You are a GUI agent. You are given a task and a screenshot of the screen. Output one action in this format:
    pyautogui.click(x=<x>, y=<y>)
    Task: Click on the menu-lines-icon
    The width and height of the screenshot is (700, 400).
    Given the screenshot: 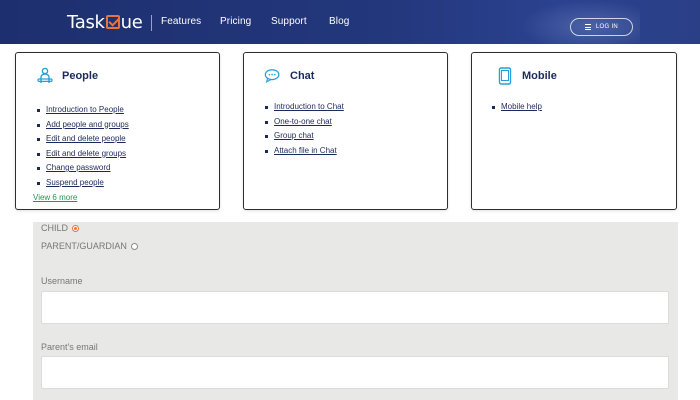 What is the action you would take?
    pyautogui.click(x=587, y=27)
    